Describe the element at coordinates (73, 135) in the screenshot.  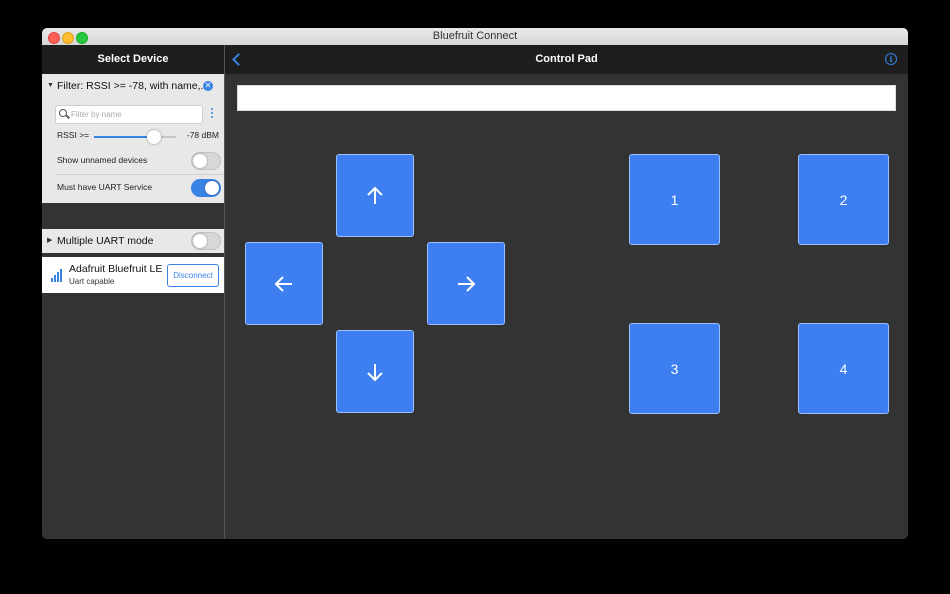
I see `rssi-label: RSSI >=` at that location.